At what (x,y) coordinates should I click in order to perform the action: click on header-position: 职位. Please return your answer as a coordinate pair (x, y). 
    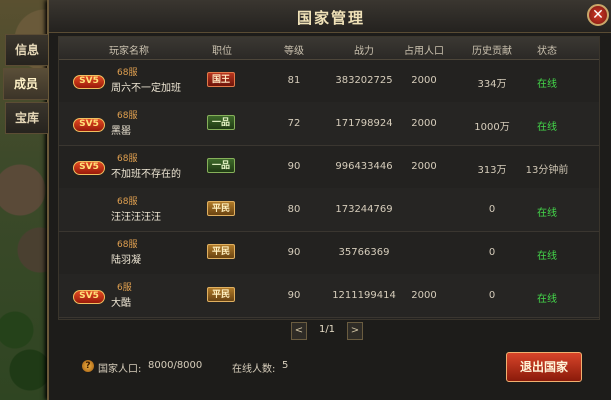
    Looking at the image, I should click on (222, 51).